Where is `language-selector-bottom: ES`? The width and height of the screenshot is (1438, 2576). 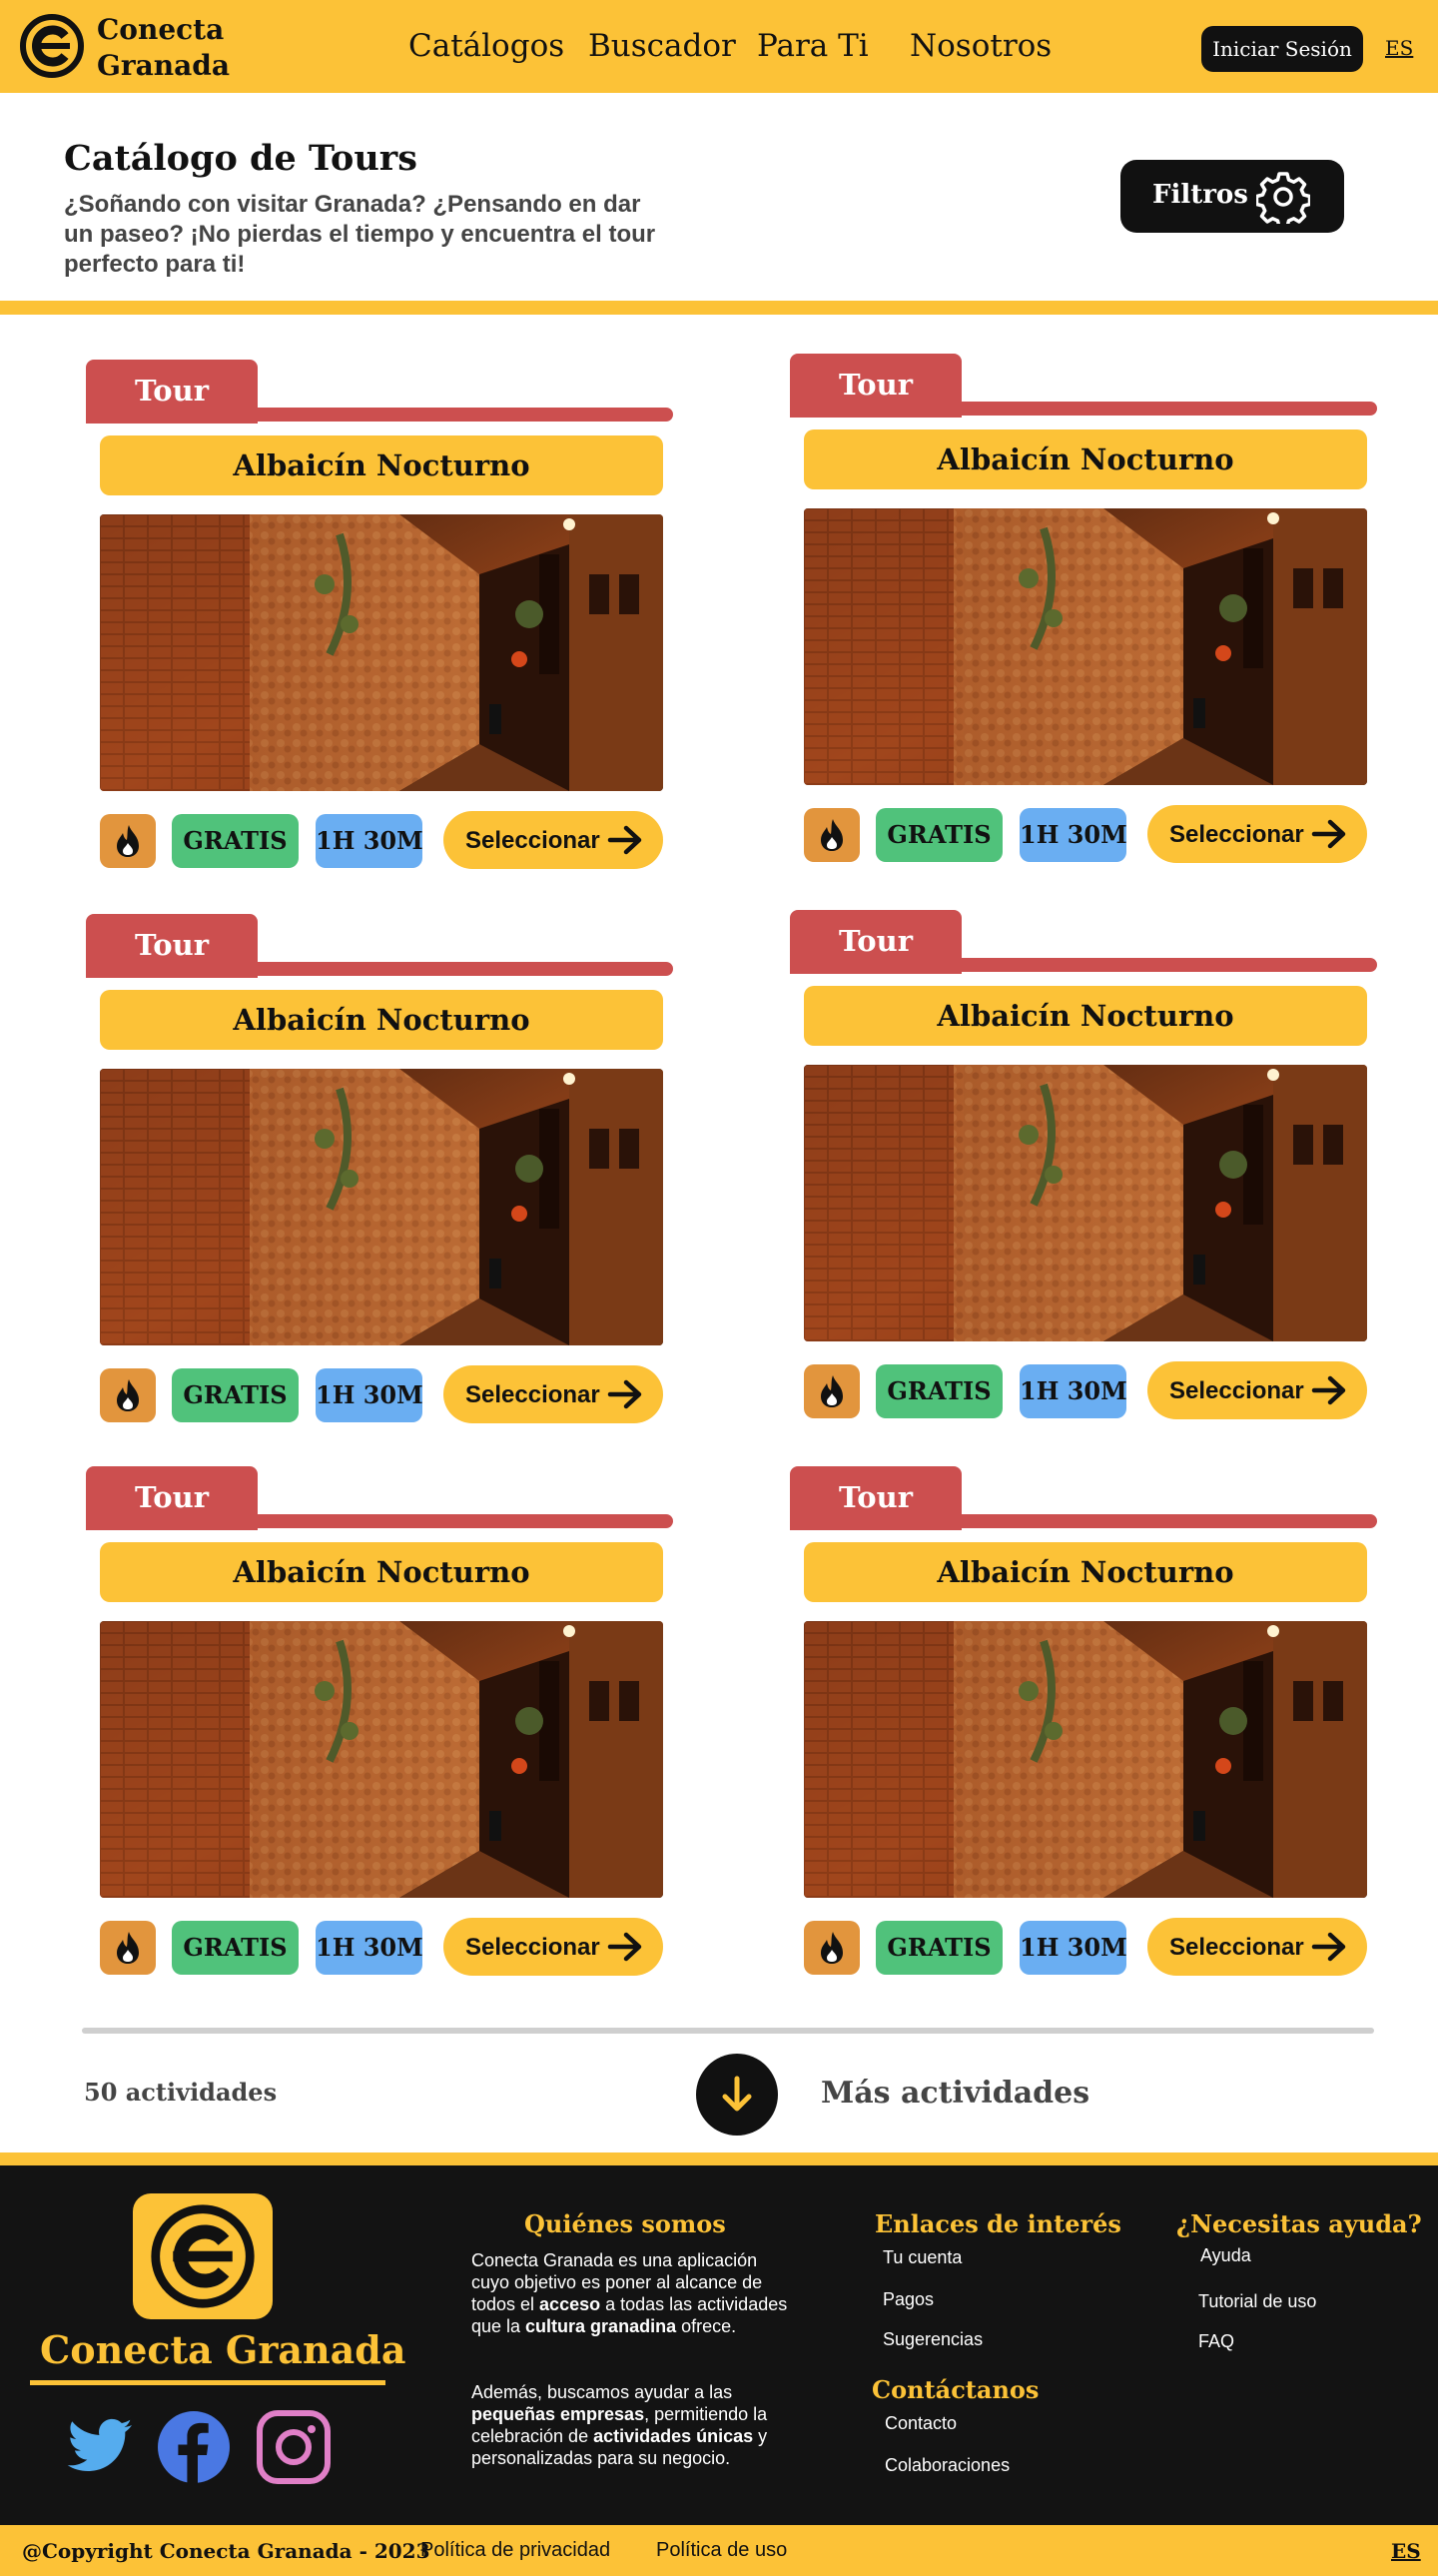
language-selector-bottom: ES is located at coordinates (1406, 2551).